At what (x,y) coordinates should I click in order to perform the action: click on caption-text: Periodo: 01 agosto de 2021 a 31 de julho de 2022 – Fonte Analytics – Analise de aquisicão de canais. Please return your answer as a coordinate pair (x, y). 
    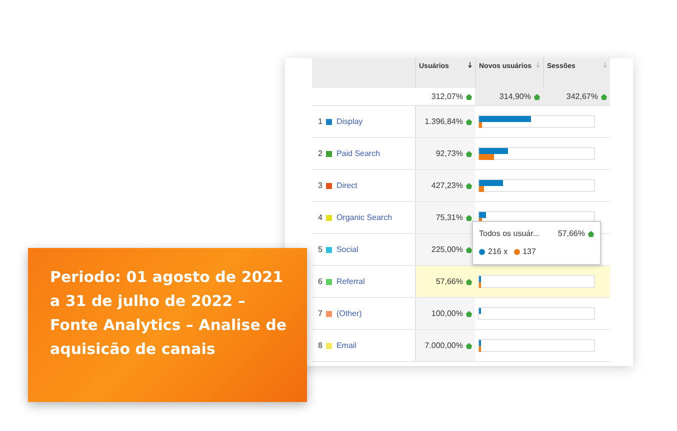
    Looking at the image, I should click on (169, 313).